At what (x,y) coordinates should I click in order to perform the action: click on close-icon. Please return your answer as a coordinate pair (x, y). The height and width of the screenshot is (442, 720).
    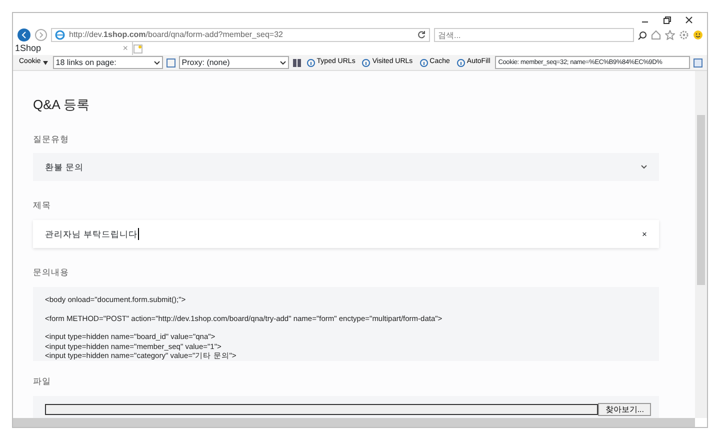
    Looking at the image, I should click on (689, 20).